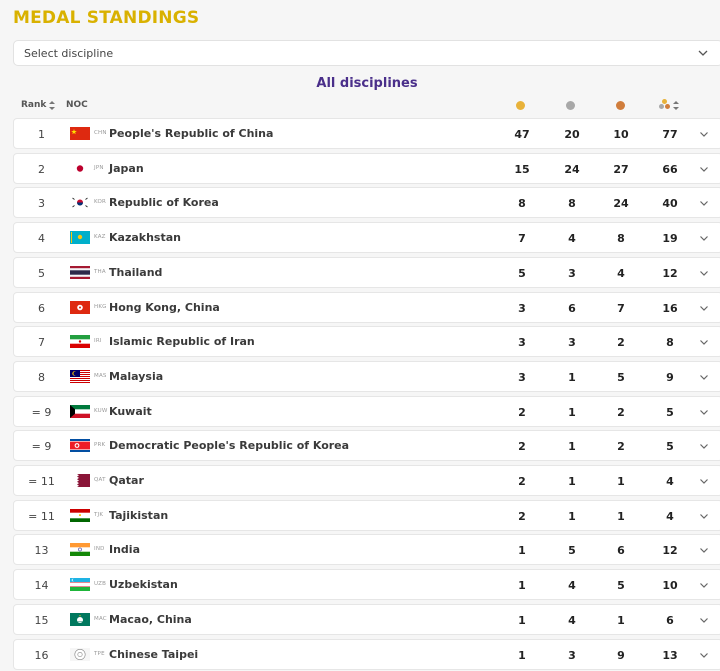 Image resolution: width=720 pixels, height=671 pixels. I want to click on table-row: 14 UZB Uzbekistan 1 4 5 10, so click(366, 585).